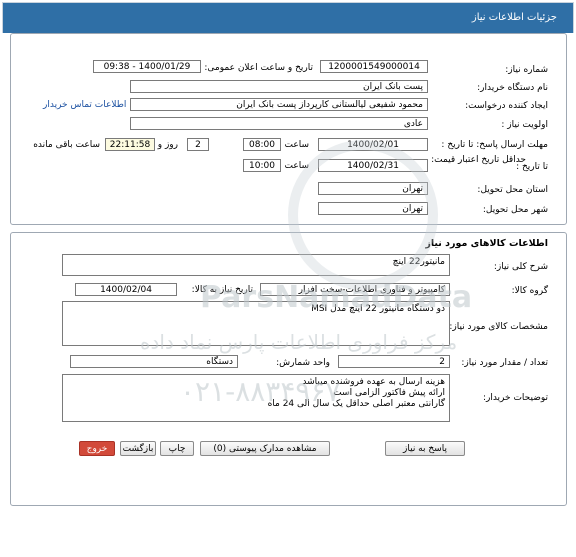  Describe the element at coordinates (373, 144) in the screenshot. I see `deadline-date-field: 1400/02/01` at that location.